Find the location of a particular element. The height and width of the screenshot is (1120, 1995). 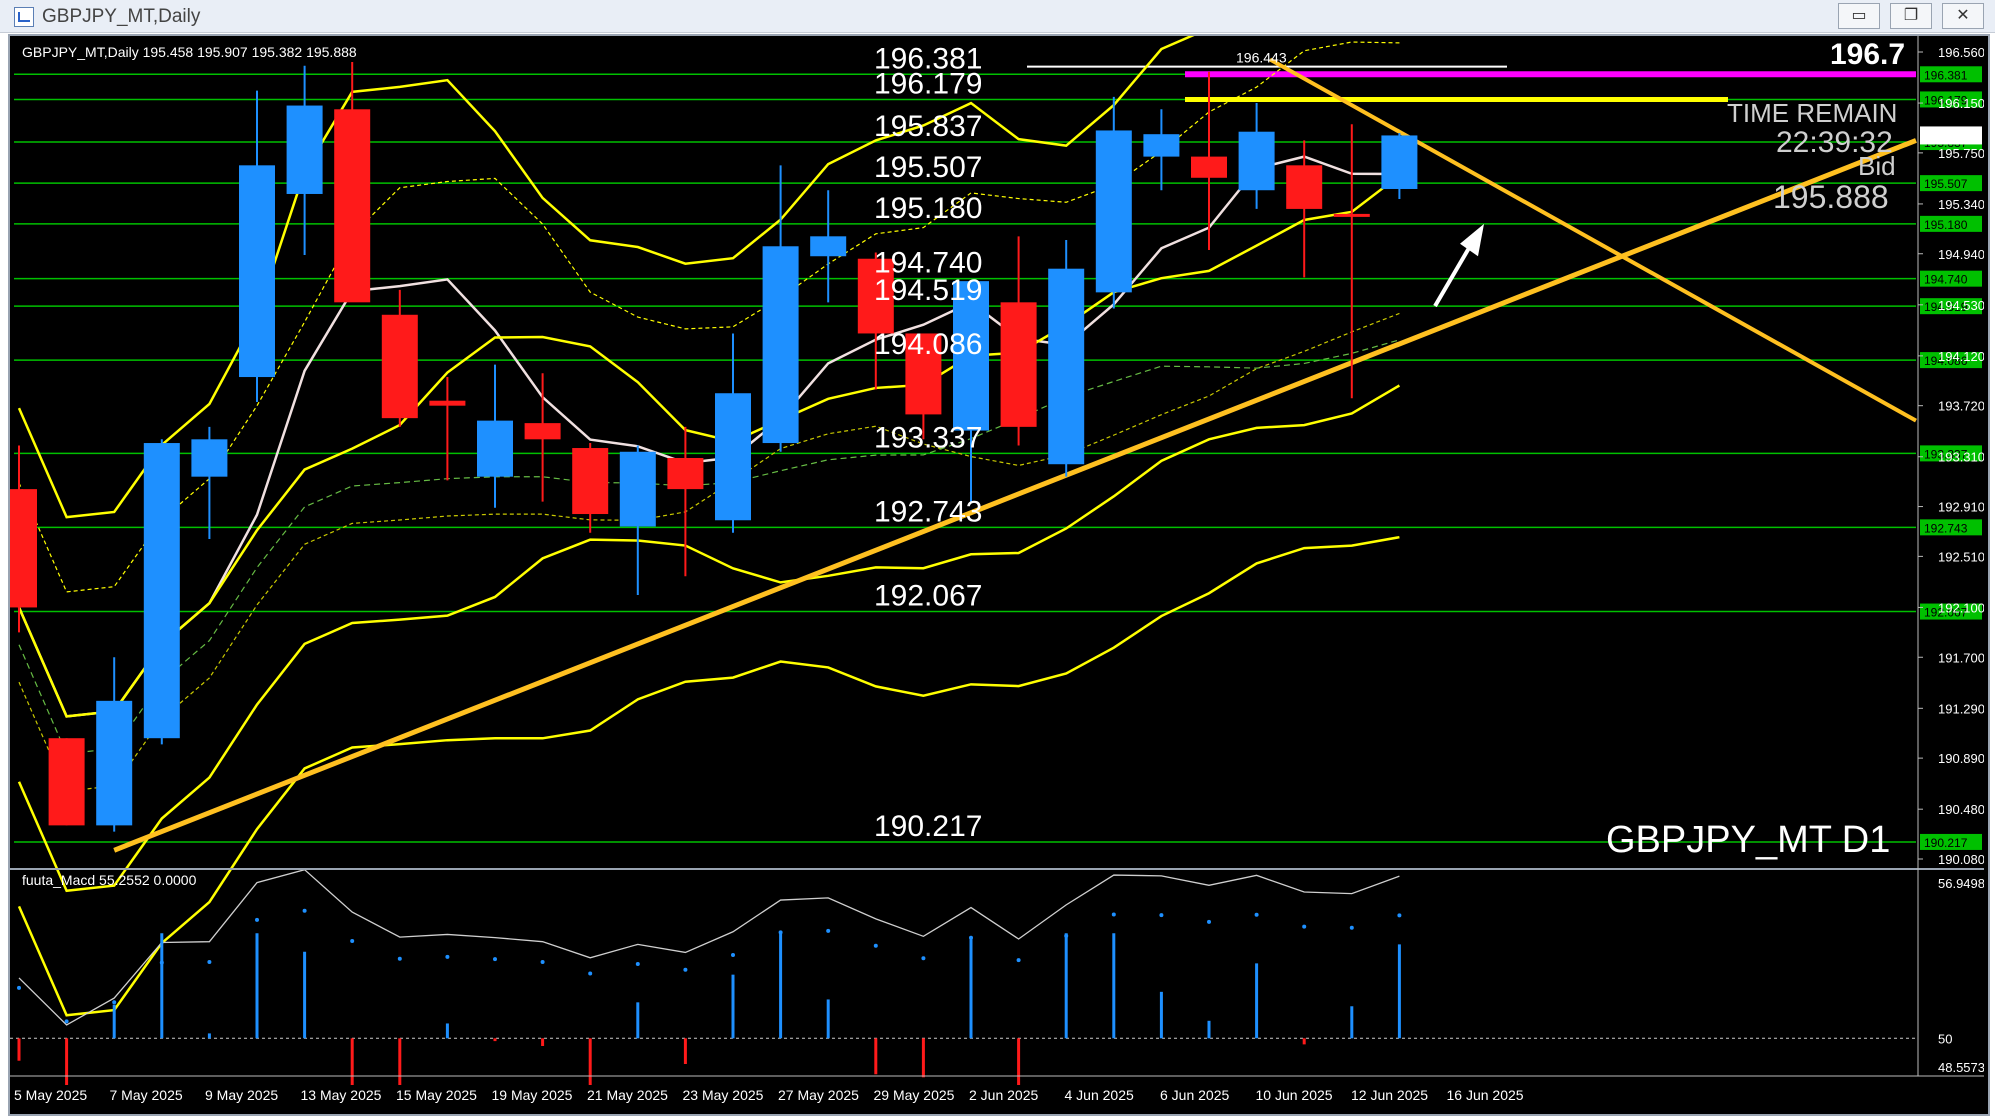

date-label: 29 May 2025 is located at coordinates (914, 1095).